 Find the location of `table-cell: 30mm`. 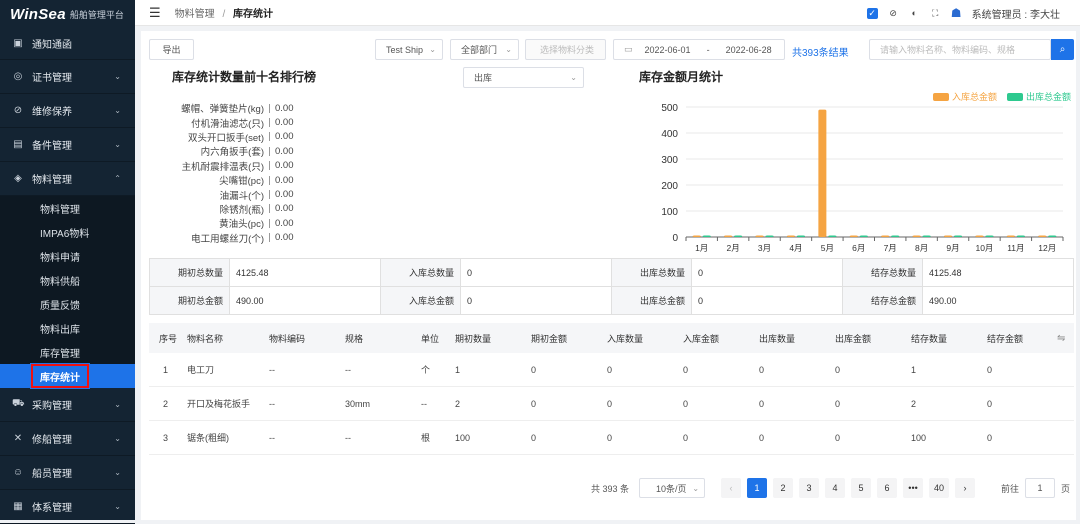

table-cell: 30mm is located at coordinates (358, 403).